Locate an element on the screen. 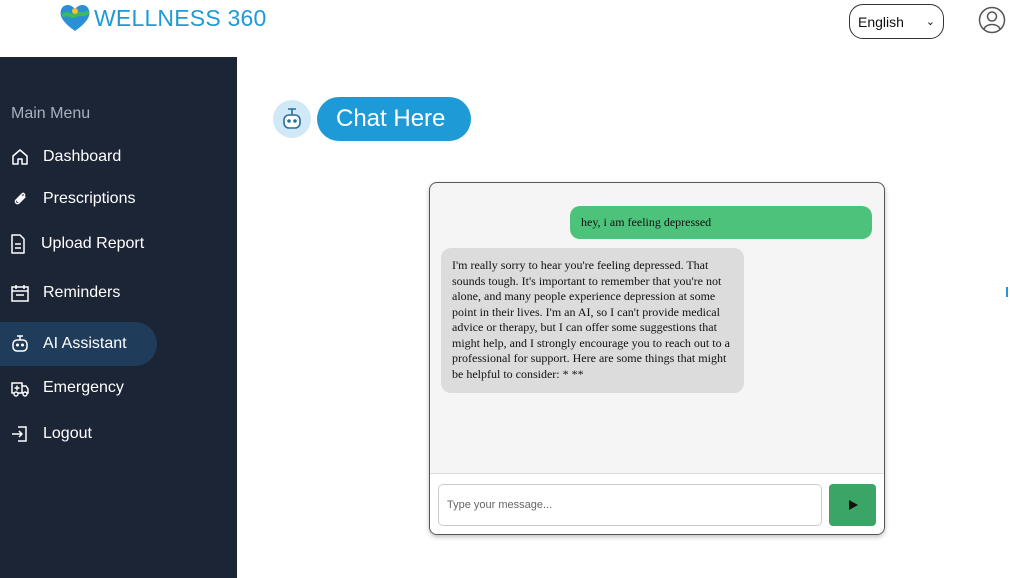  sidebar-item-label: Logout is located at coordinates (67, 433).